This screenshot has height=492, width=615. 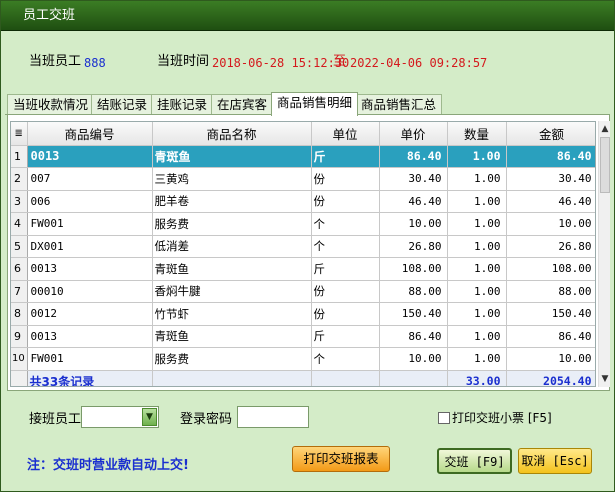 What do you see at coordinates (413, 201) in the screenshot?
I see `cell-price: 46.40` at bounding box center [413, 201].